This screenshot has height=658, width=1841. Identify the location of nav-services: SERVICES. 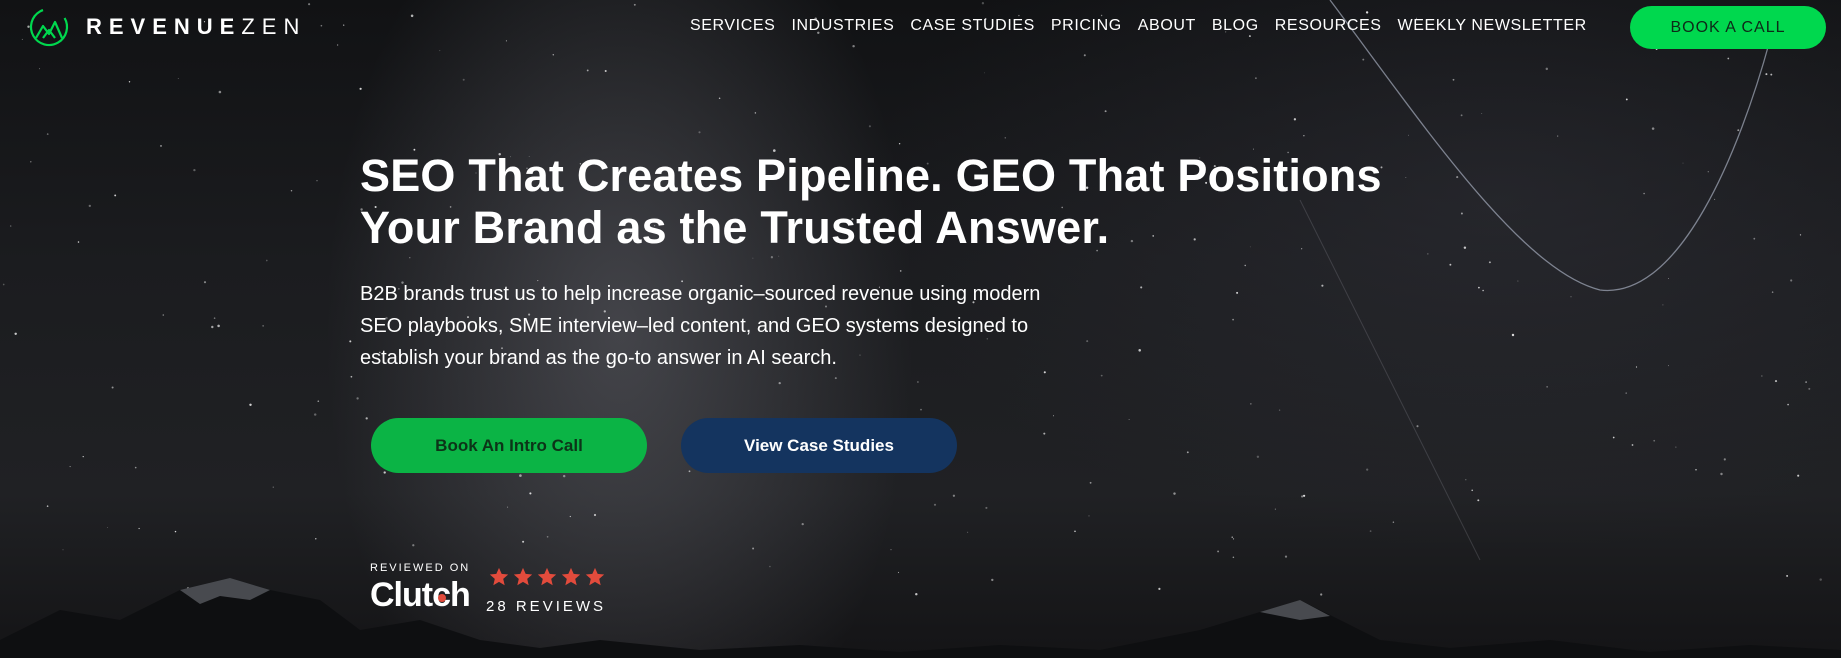
(732, 26).